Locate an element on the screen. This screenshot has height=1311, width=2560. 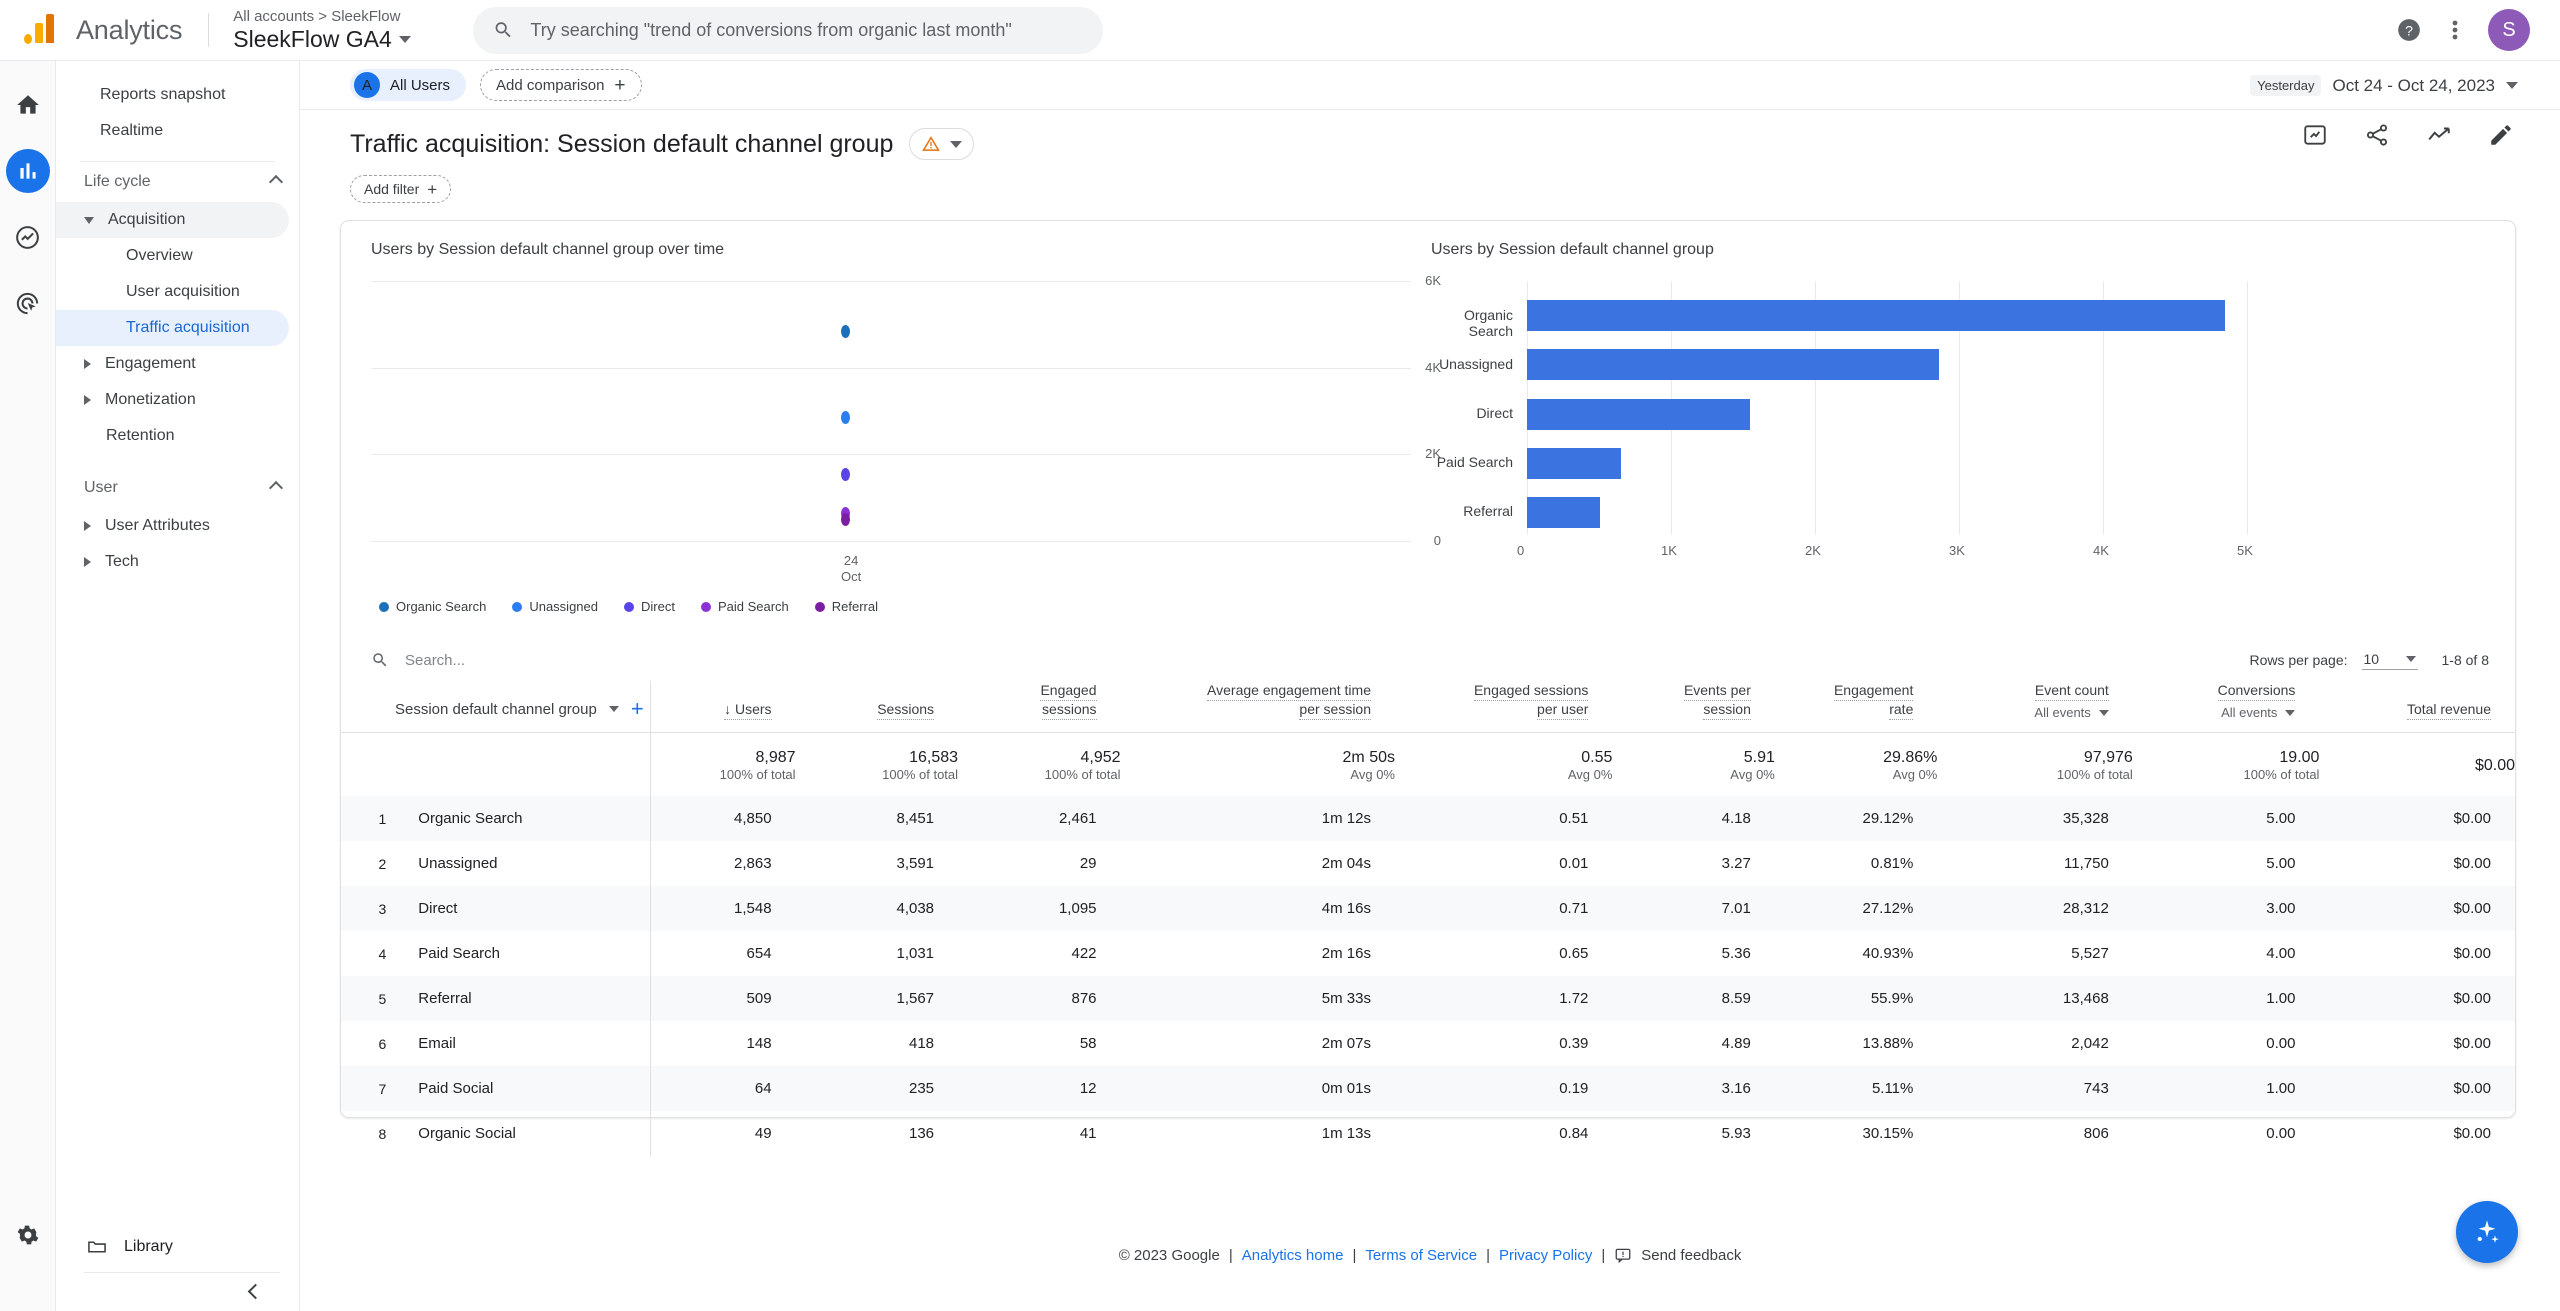
sidebar-item-user-attributes: User Attributes is located at coordinates (177, 526).